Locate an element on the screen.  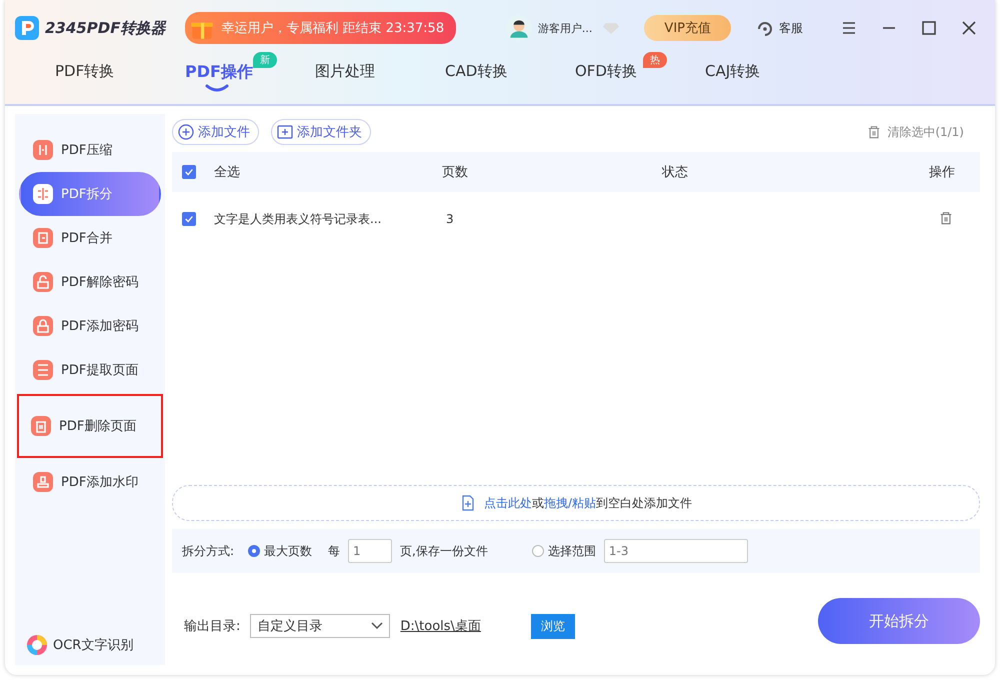
clear-selected-button: 清除选中(1/1) is located at coordinates (915, 132).